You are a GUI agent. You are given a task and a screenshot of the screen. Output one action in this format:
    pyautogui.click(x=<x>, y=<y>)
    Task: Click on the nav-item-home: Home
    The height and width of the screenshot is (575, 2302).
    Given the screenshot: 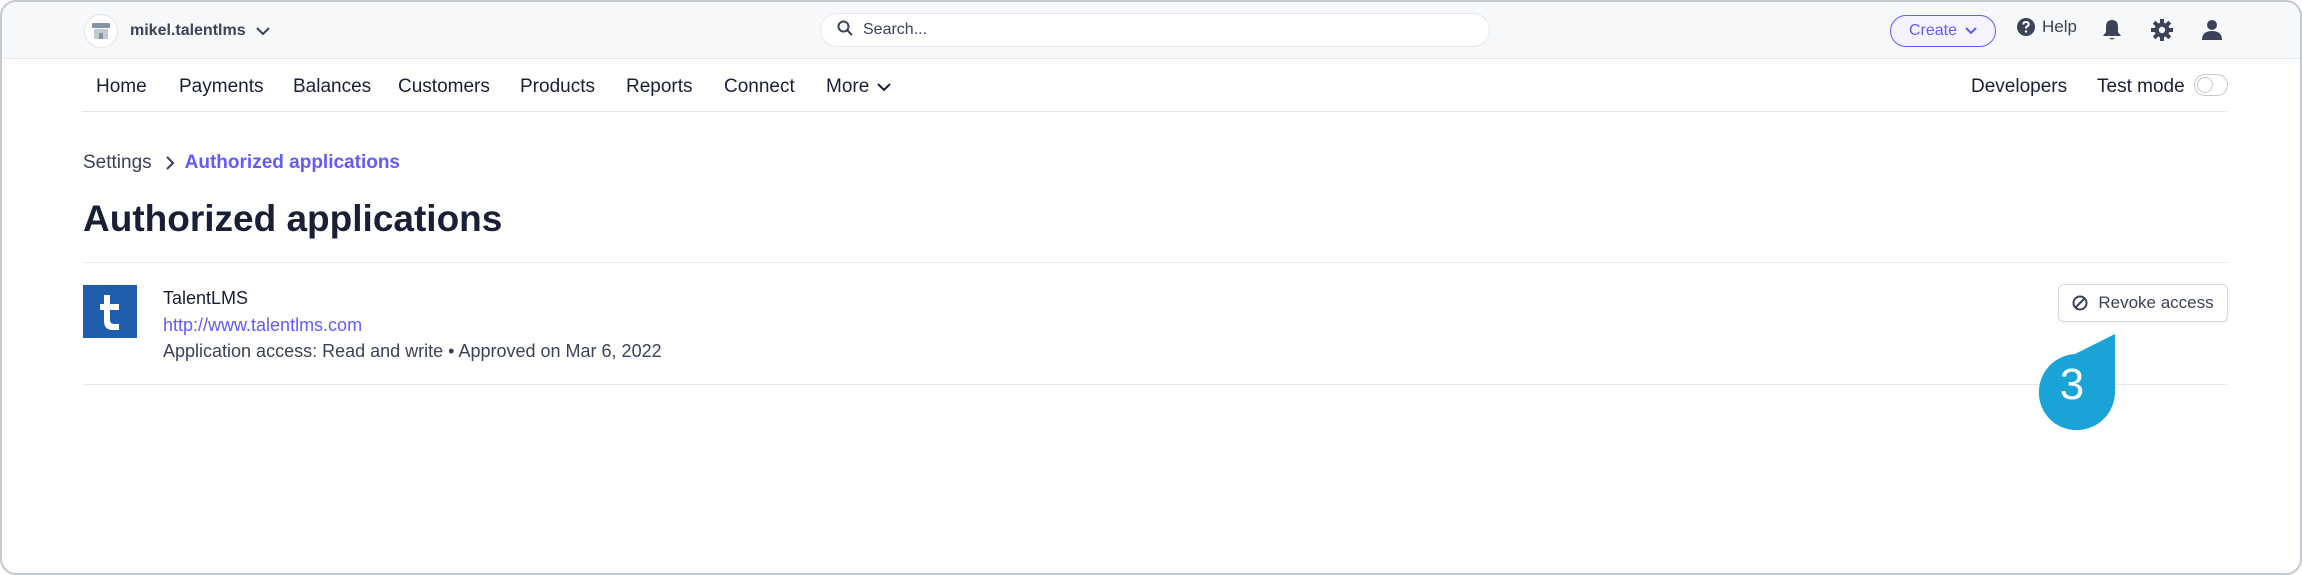 What is the action you would take?
    pyautogui.click(x=121, y=87)
    